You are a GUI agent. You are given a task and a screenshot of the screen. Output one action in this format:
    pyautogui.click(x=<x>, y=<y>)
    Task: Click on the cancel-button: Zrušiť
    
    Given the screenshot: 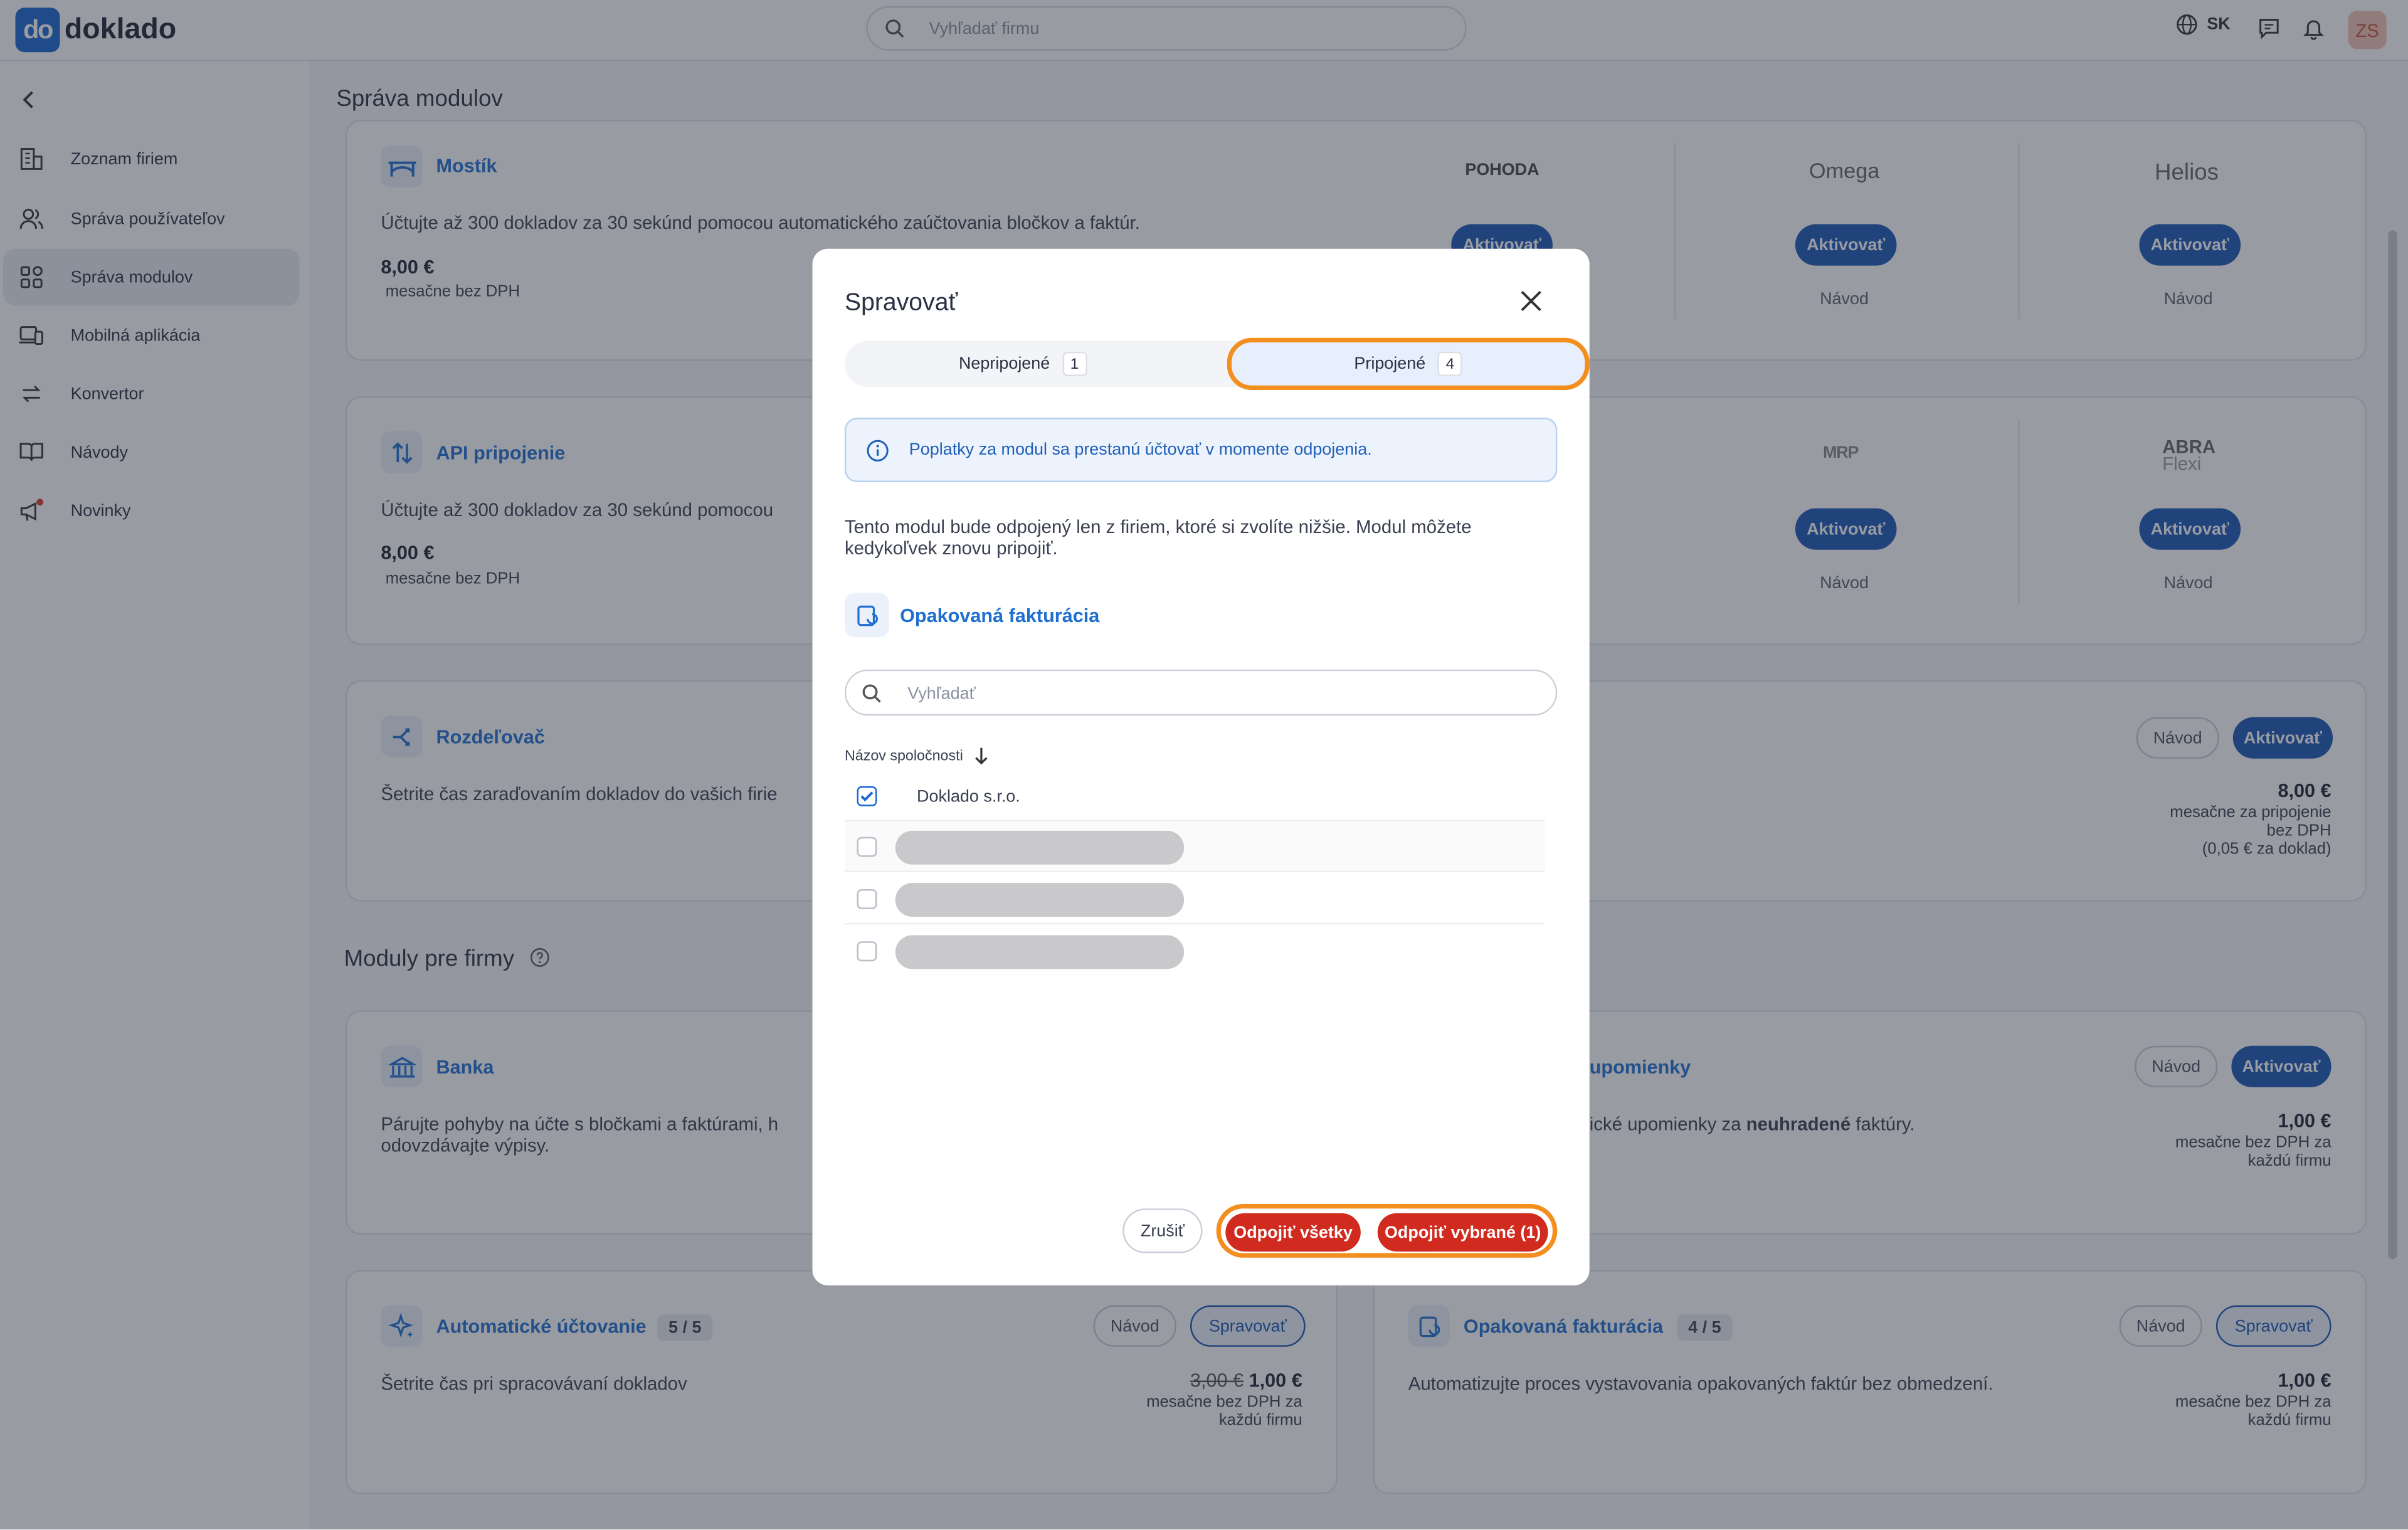 What is the action you would take?
    pyautogui.click(x=1162, y=1230)
    